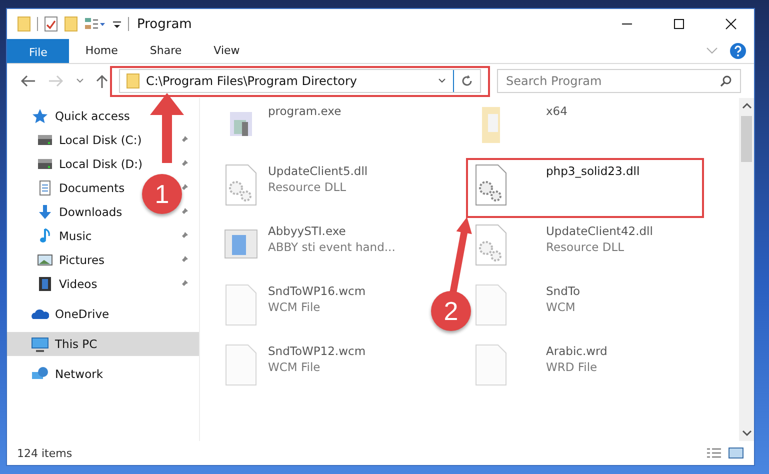 The width and height of the screenshot is (769, 474). Describe the element at coordinates (133, 81) in the screenshot. I see `folder-icon` at that location.